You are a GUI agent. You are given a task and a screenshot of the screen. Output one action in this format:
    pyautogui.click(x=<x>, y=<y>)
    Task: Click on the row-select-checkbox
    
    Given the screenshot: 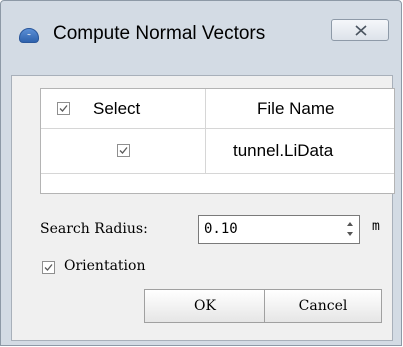 What is the action you would take?
    pyautogui.click(x=123, y=150)
    